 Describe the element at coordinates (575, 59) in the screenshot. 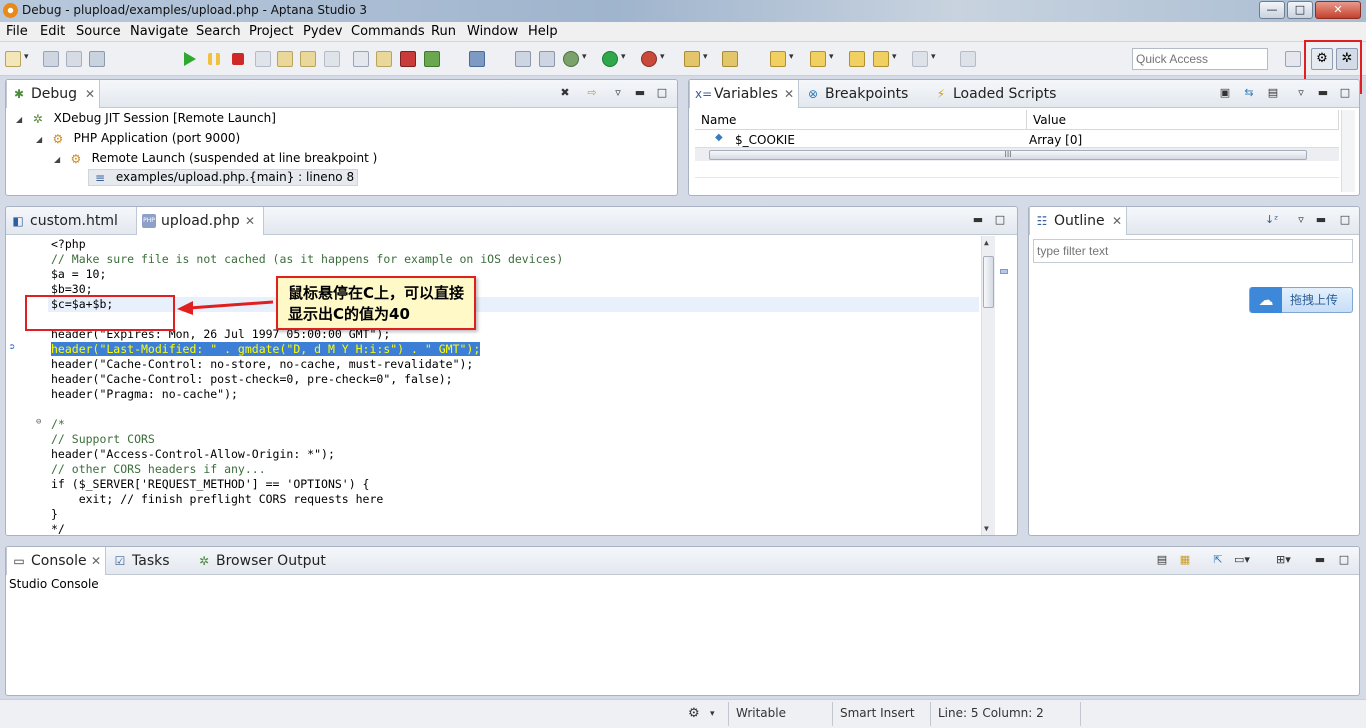

I see `debug-icon` at that location.